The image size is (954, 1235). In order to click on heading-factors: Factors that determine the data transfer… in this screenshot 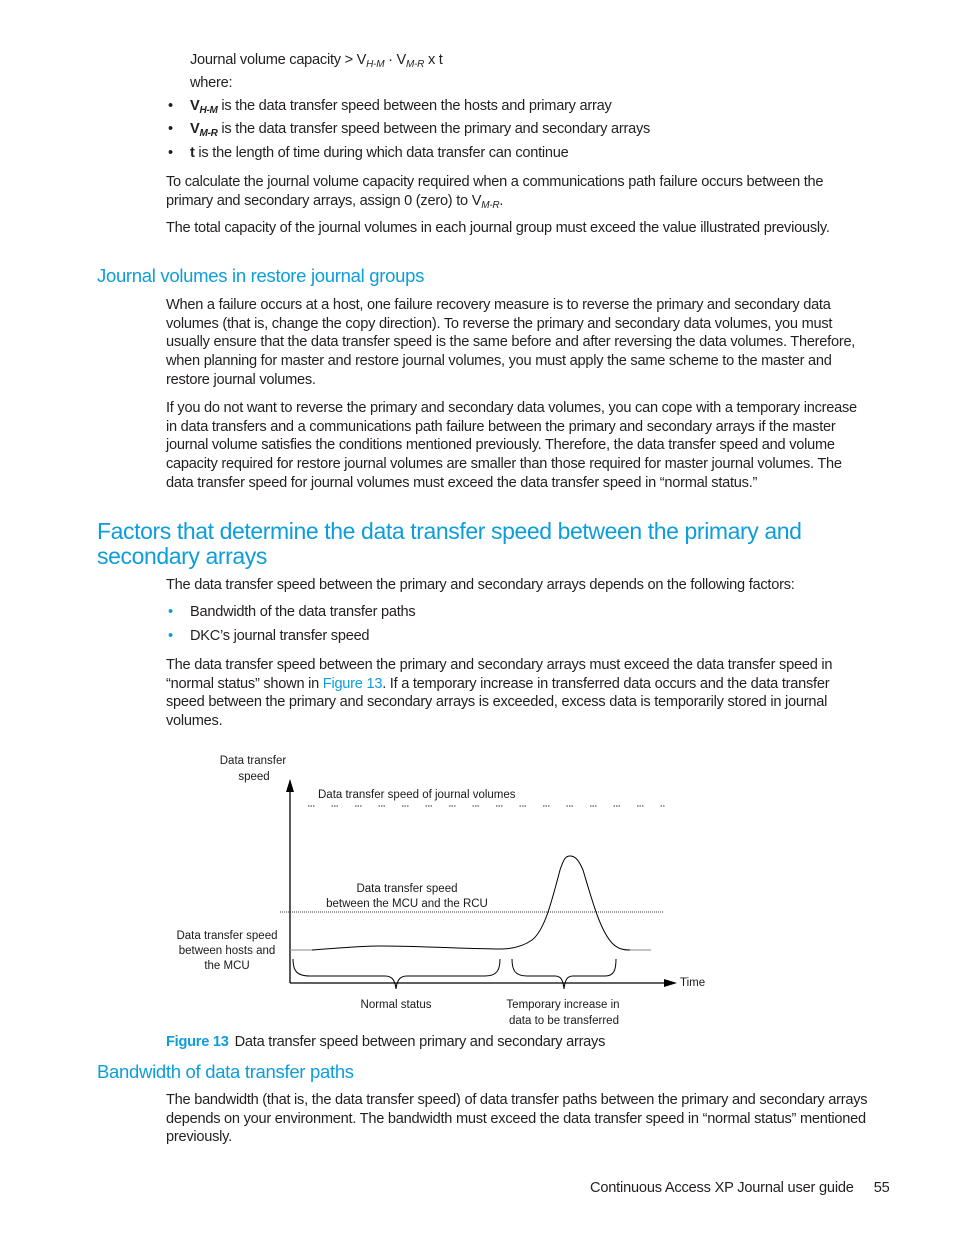, I will do `click(449, 543)`.